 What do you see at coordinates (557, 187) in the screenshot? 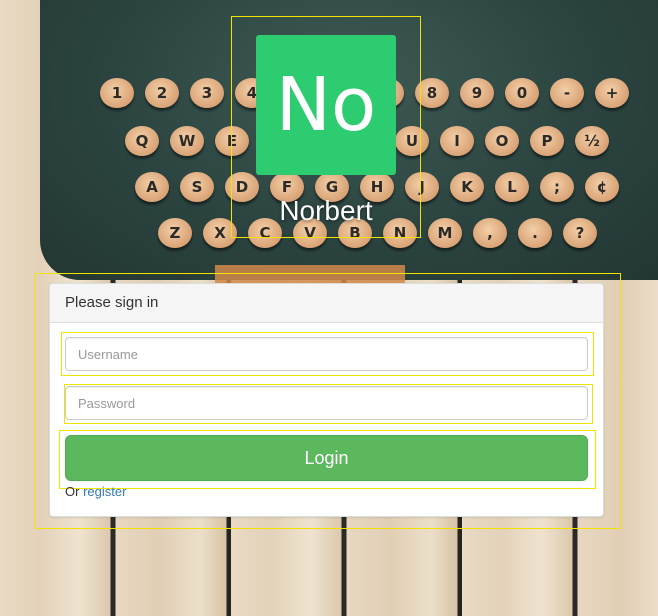
I see `typewriter-key: ;` at bounding box center [557, 187].